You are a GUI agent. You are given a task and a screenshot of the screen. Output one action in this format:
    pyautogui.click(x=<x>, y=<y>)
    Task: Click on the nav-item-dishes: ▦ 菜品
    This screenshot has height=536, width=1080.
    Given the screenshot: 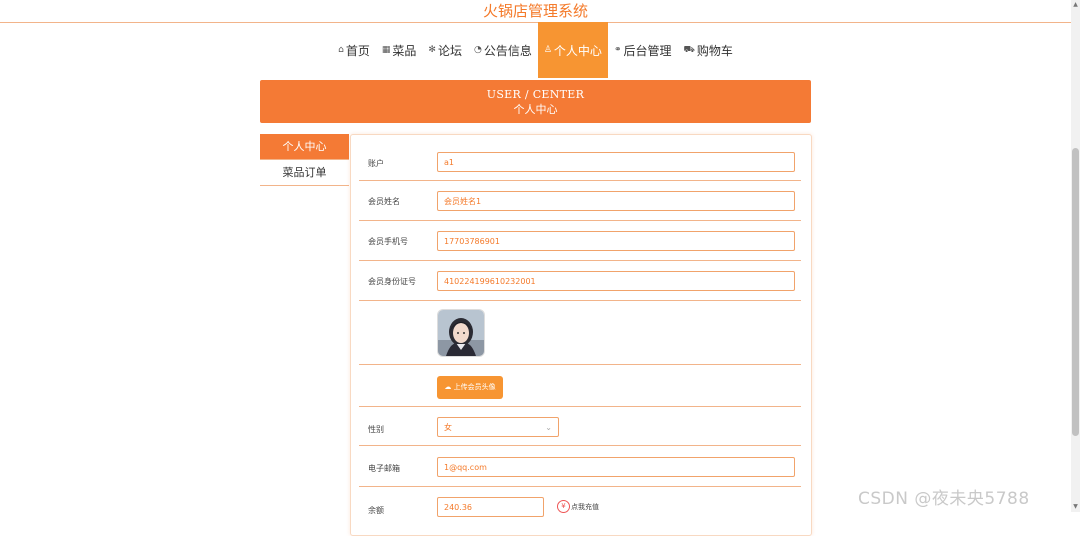 What is the action you would take?
    pyautogui.click(x=399, y=50)
    